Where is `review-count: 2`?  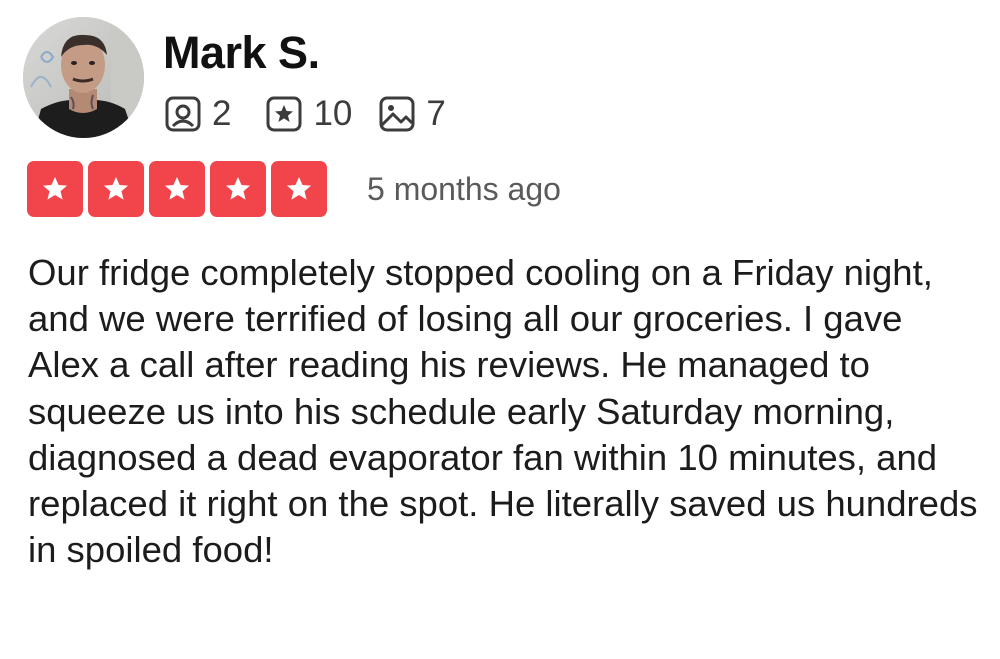 review-count: 2 is located at coordinates (197, 114).